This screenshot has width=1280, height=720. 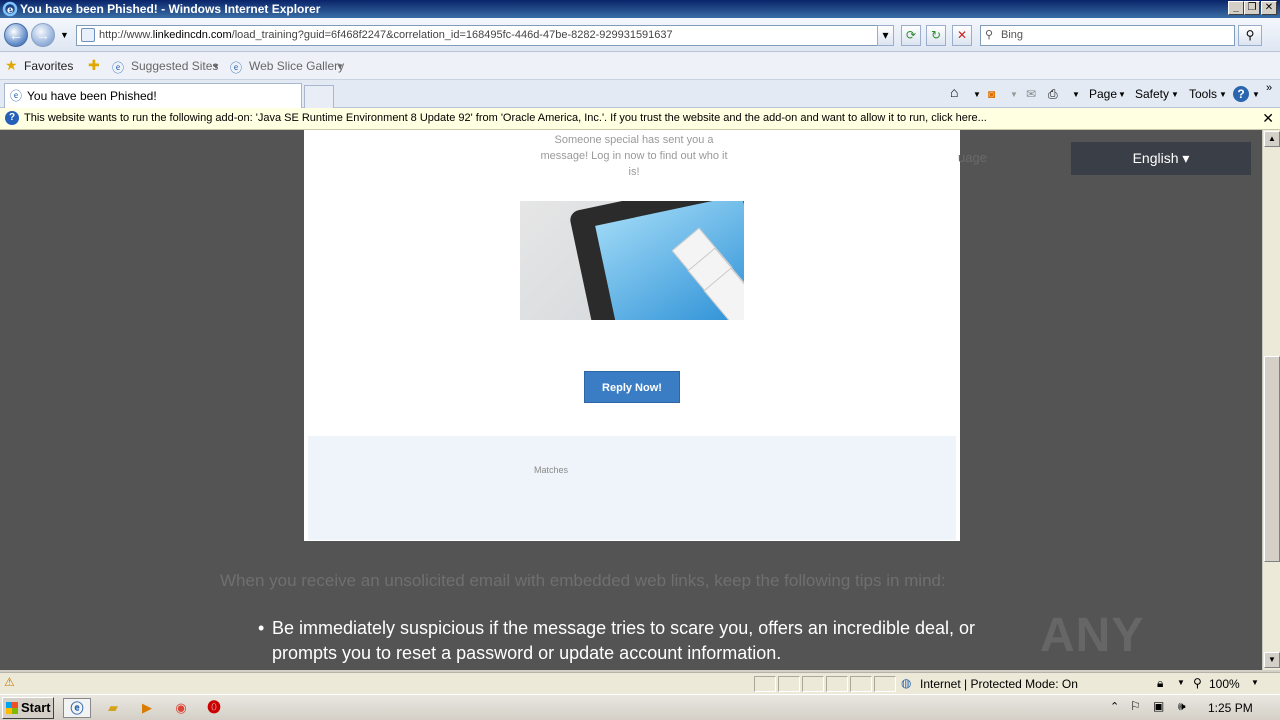 I want to click on read-mail-icon: ✉, so click(x=1031, y=94).